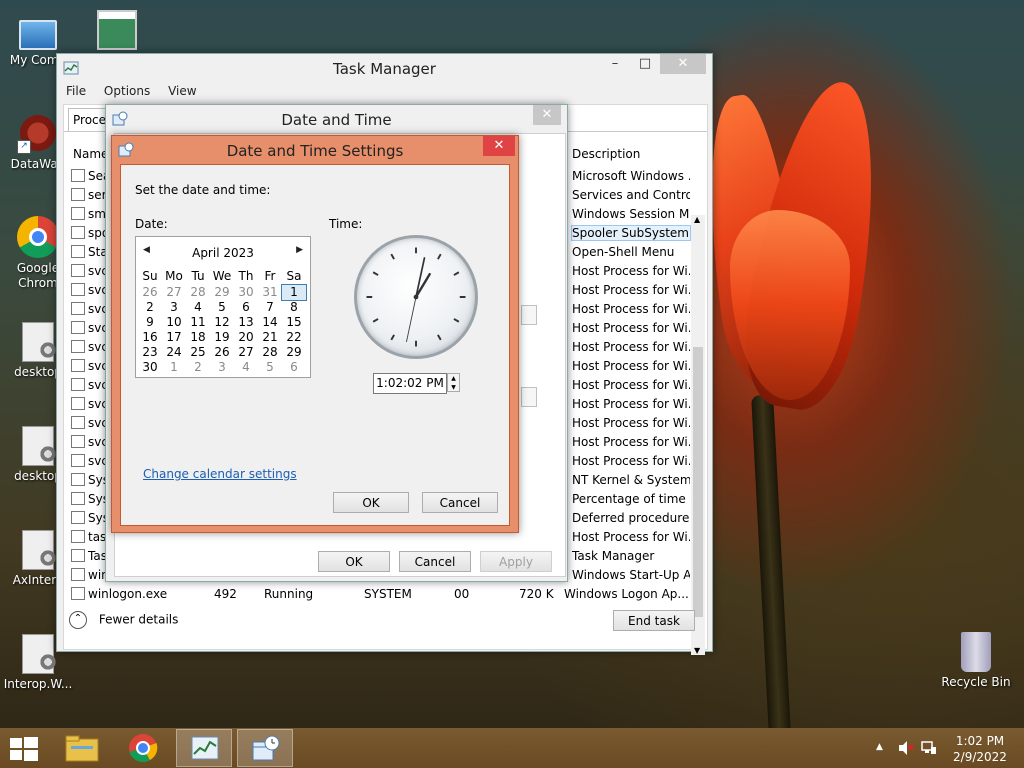 This screenshot has height=768, width=1024. What do you see at coordinates (222, 337) in the screenshot?
I see `calendar-day: 19` at bounding box center [222, 337].